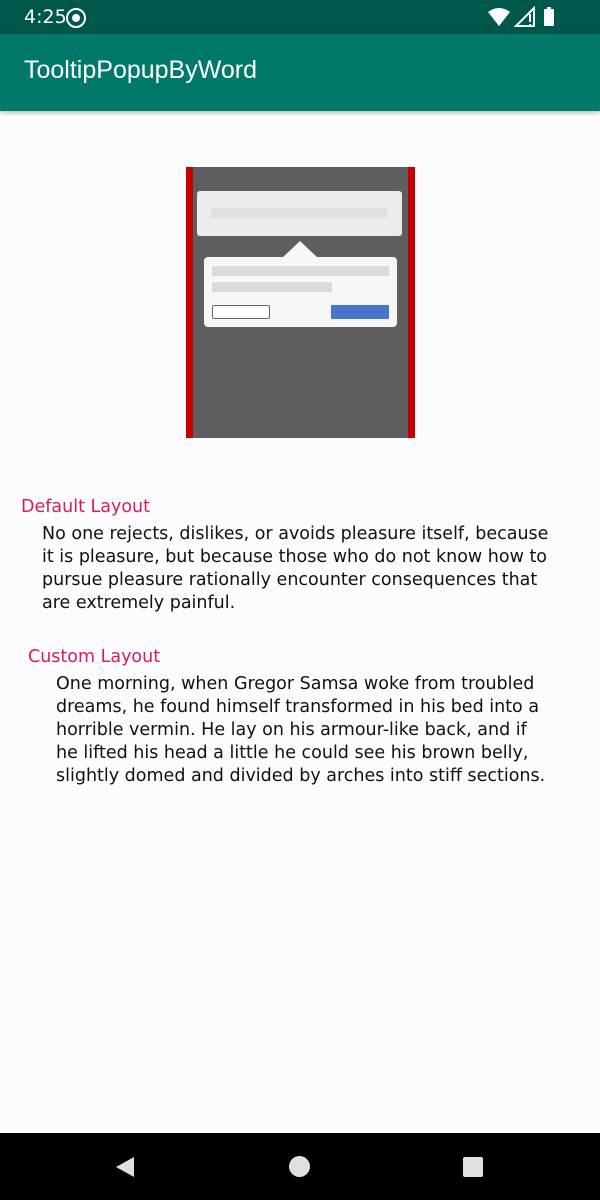  What do you see at coordinates (549, 17) in the screenshot?
I see `battery-icon` at bounding box center [549, 17].